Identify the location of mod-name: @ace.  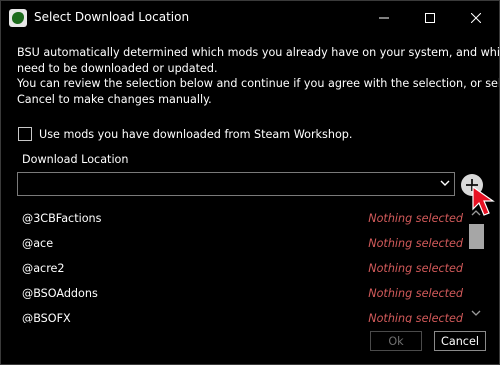
(38, 243).